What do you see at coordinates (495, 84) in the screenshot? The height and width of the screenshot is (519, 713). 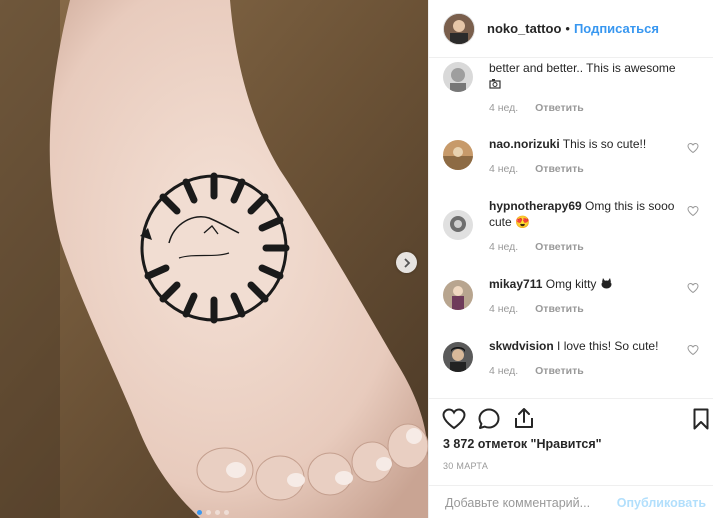 I see `camera-emoji-icon` at bounding box center [495, 84].